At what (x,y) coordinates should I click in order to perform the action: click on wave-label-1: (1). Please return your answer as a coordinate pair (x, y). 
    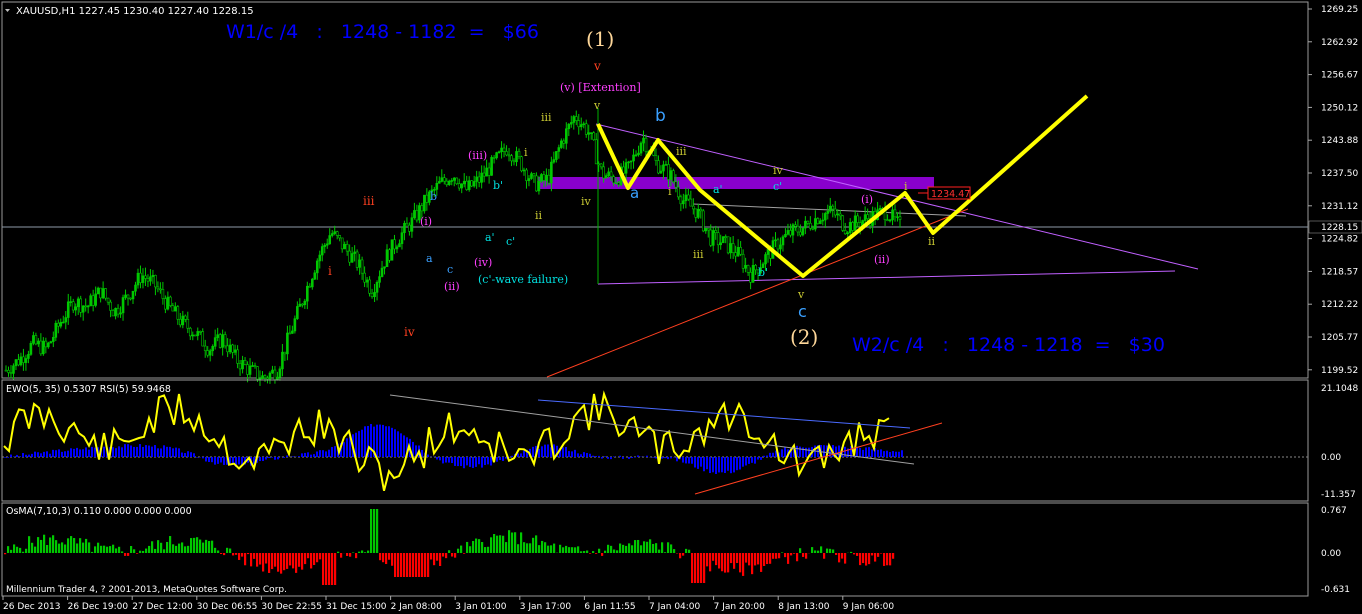
    Looking at the image, I should click on (600, 39).